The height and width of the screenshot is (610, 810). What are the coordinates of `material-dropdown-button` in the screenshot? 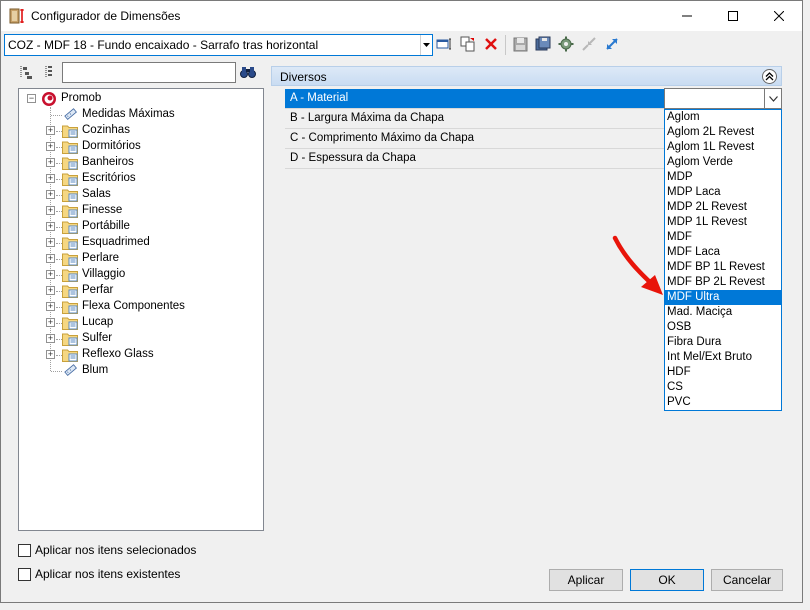 It's located at (772, 98).